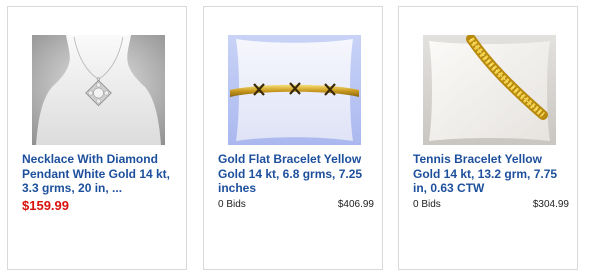 This screenshot has width=592, height=278. I want to click on listing-price: $304.99, so click(550, 204).